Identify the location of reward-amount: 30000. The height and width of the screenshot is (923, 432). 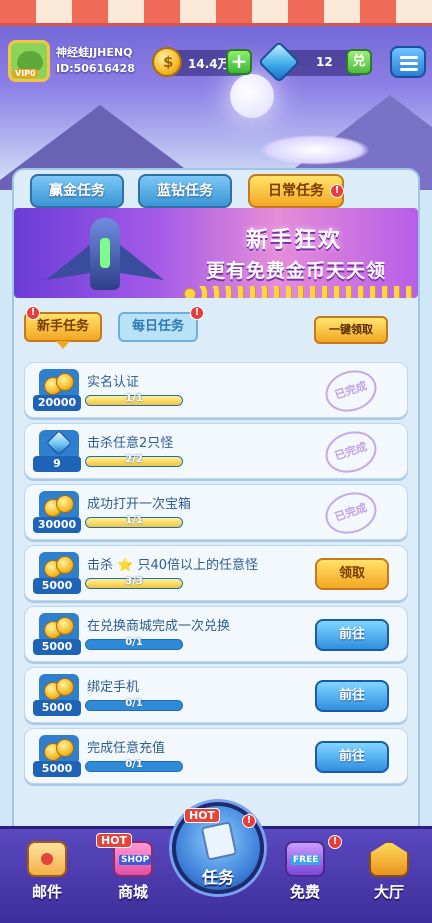
(57, 525).